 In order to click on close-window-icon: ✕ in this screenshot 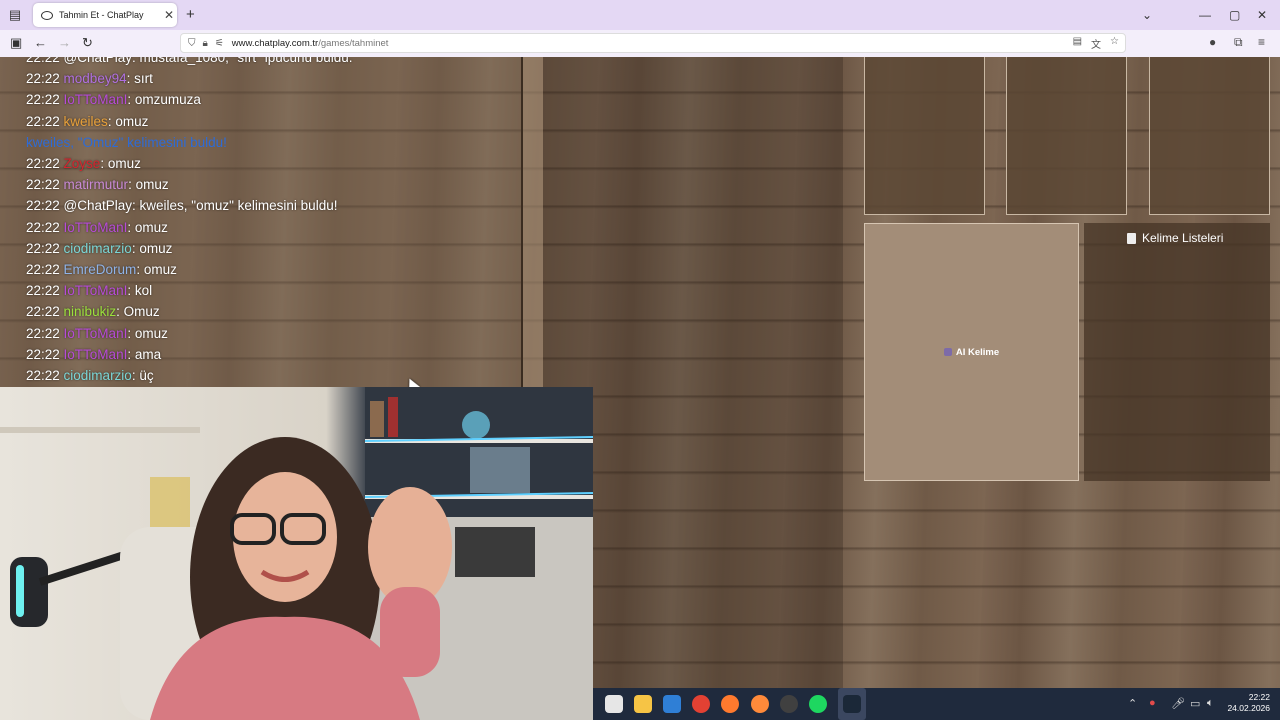, I will do `click(1262, 15)`.